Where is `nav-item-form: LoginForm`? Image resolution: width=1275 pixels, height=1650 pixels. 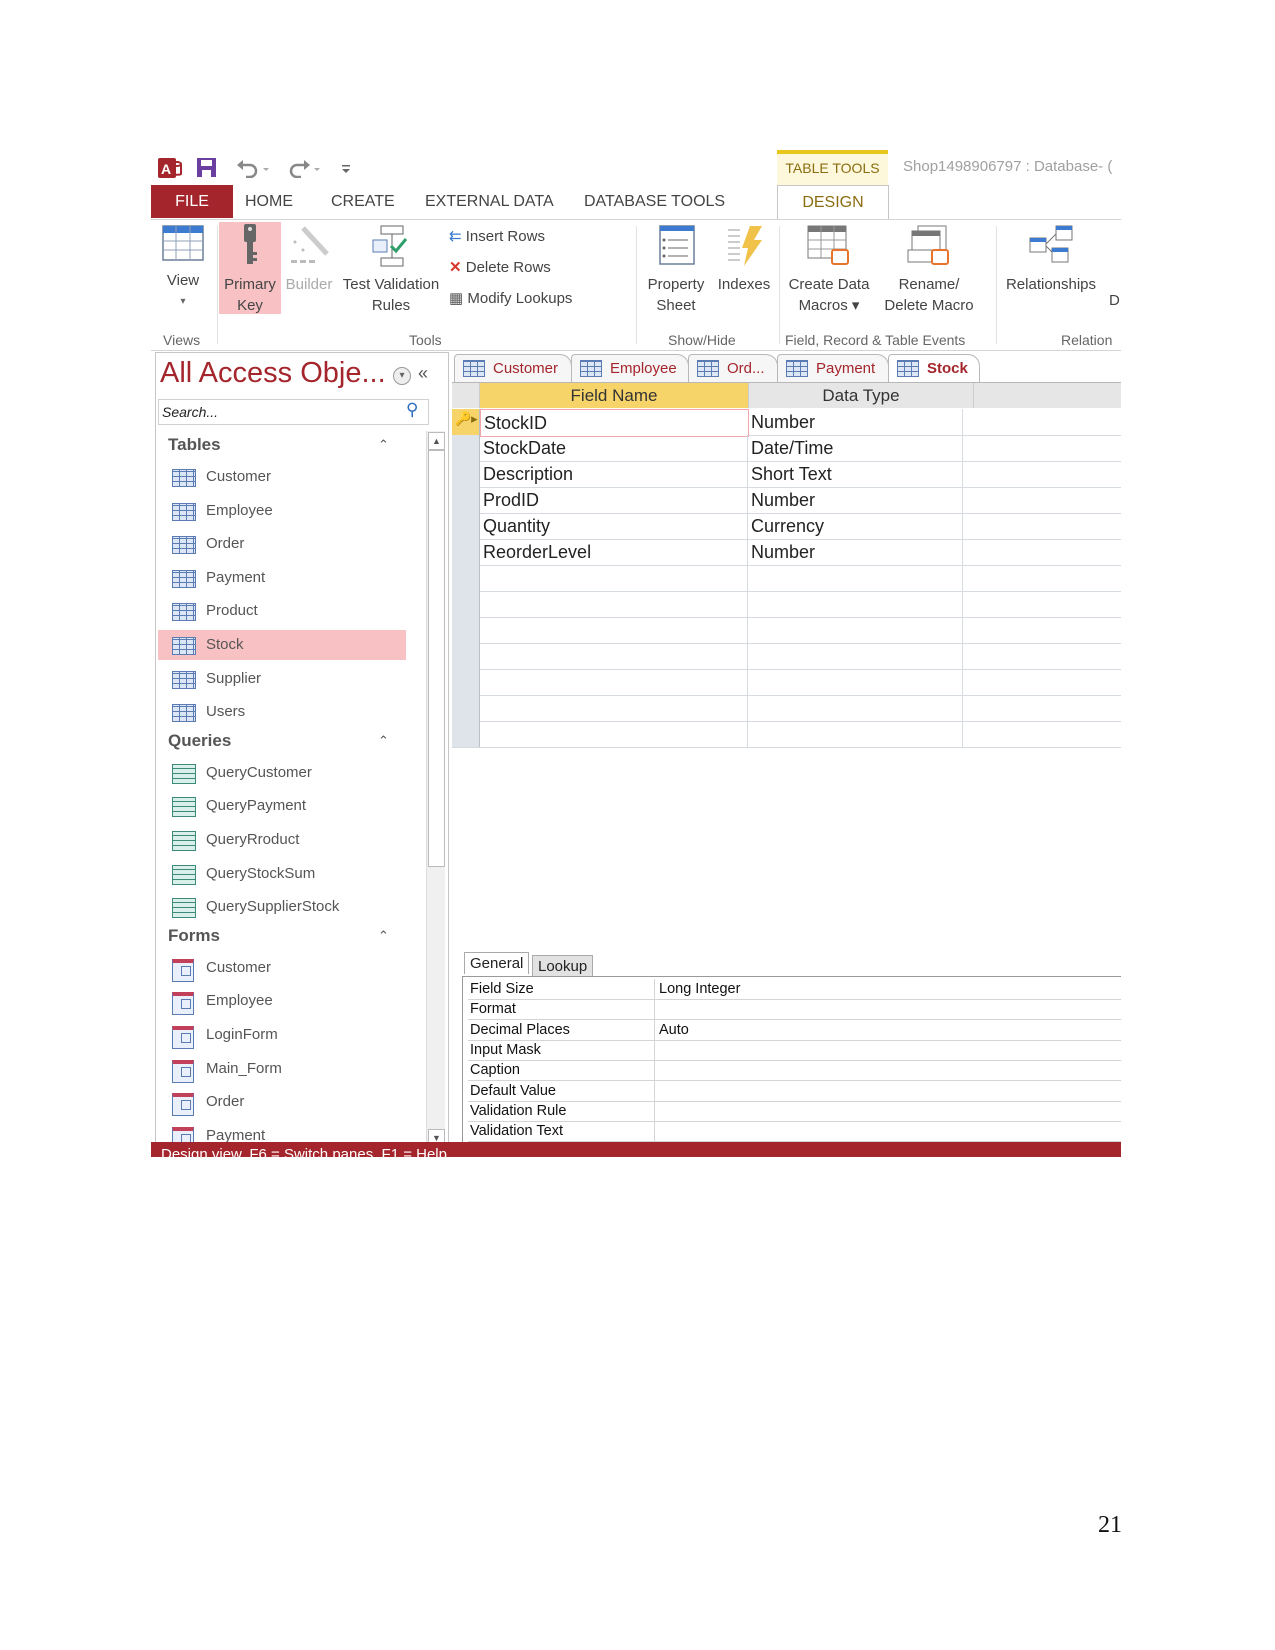 nav-item-form: LoginForm is located at coordinates (282, 1035).